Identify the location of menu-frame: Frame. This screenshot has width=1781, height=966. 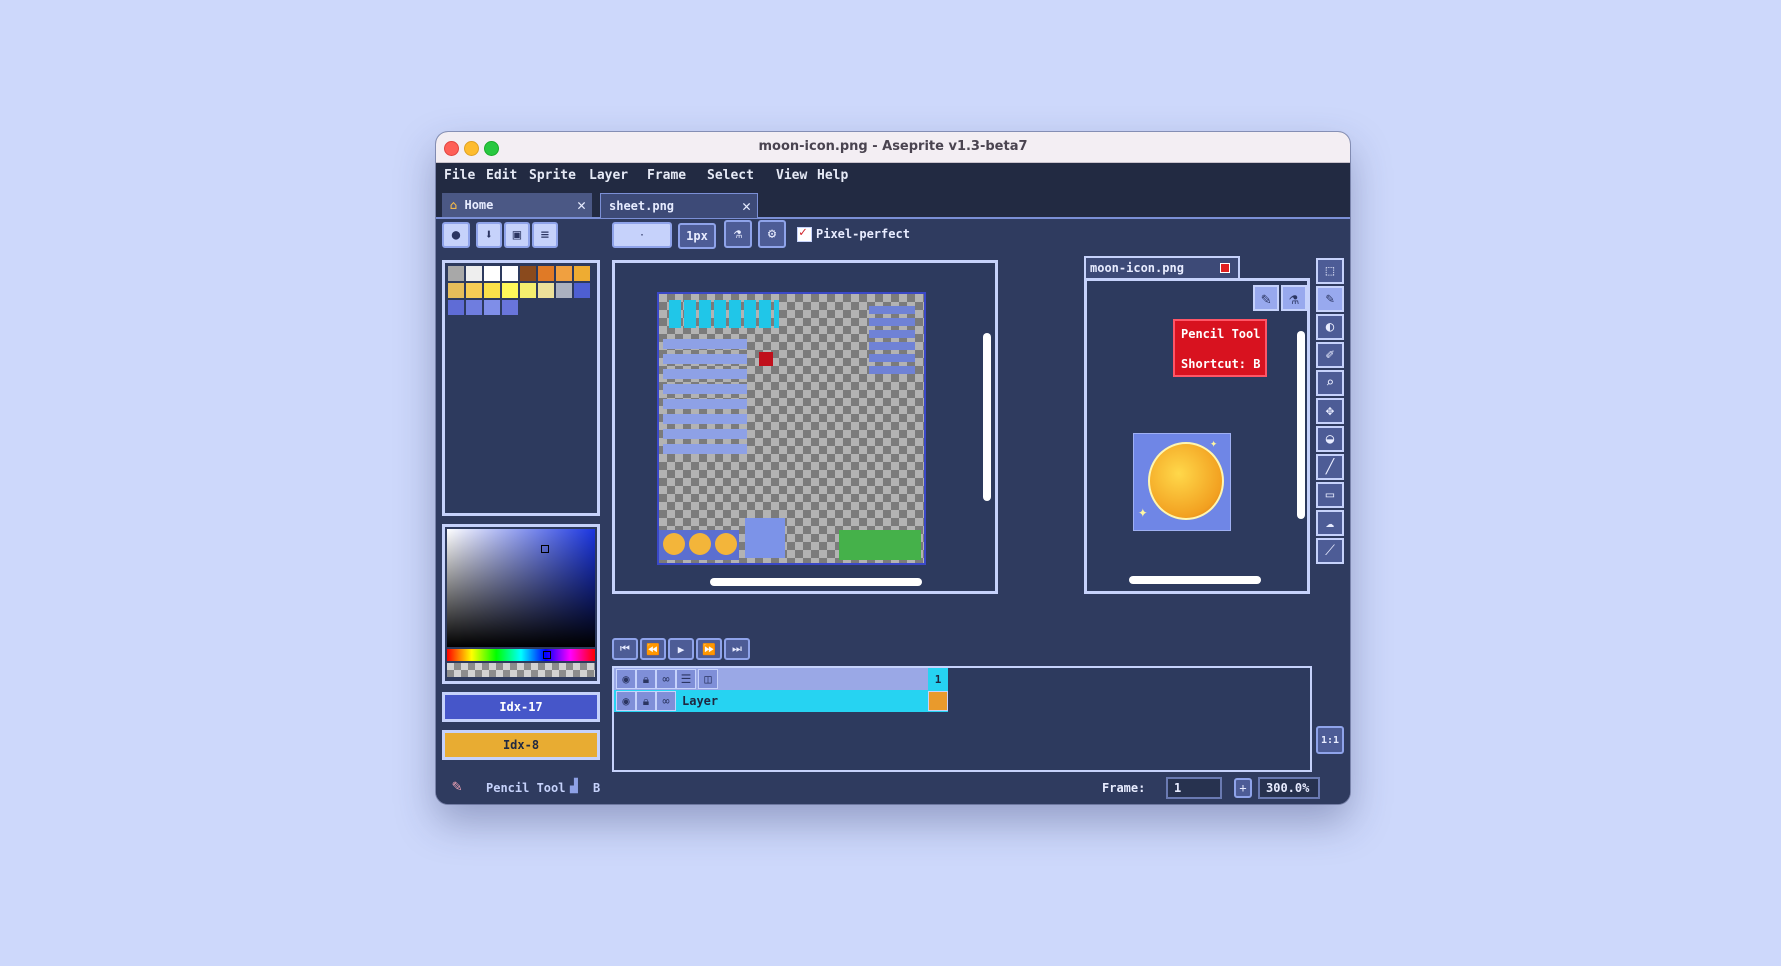
(666, 175).